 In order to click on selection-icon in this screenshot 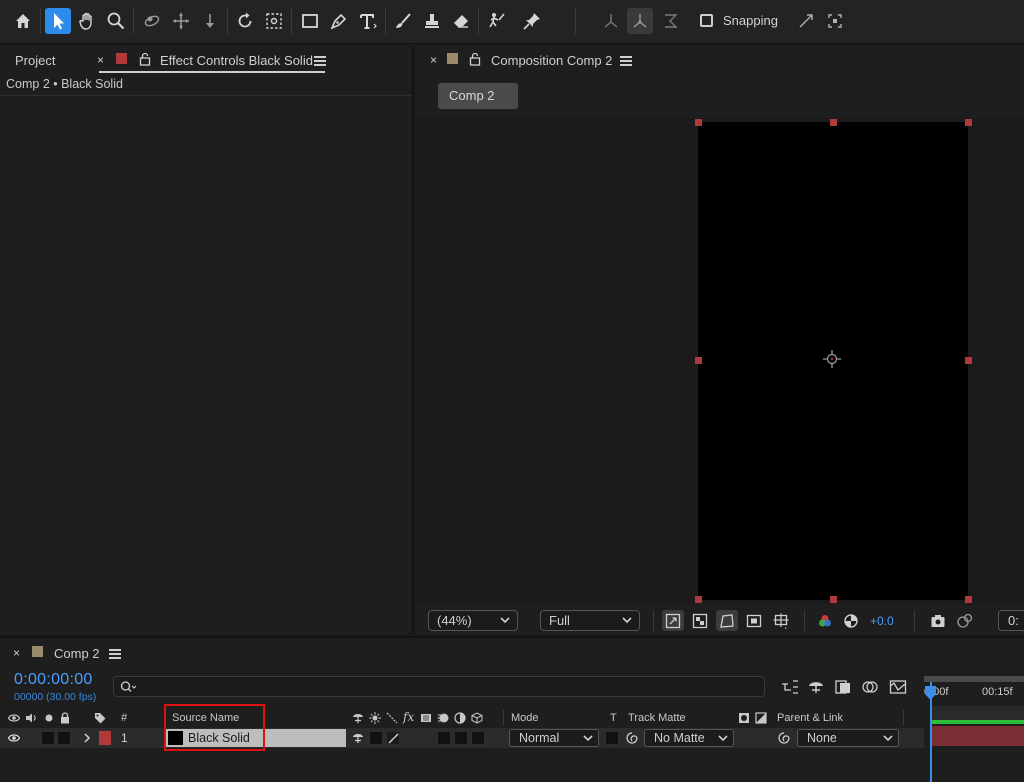, I will do `click(58, 21)`.